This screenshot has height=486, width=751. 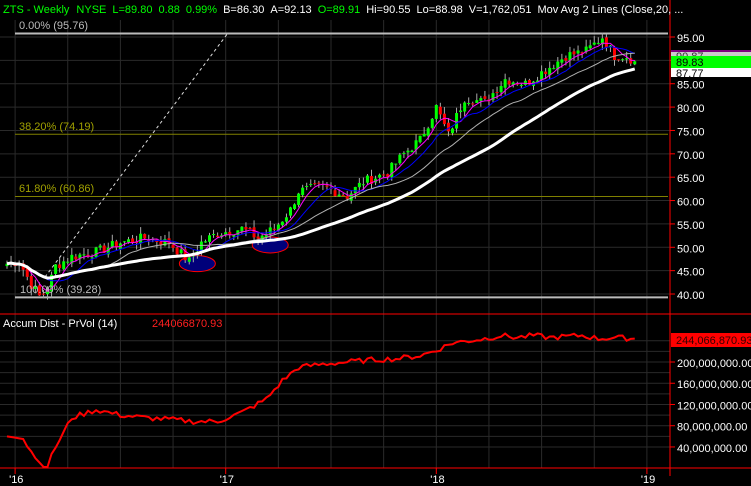 What do you see at coordinates (691, 39) in the screenshot?
I see `price-tick-label: 95.00` at bounding box center [691, 39].